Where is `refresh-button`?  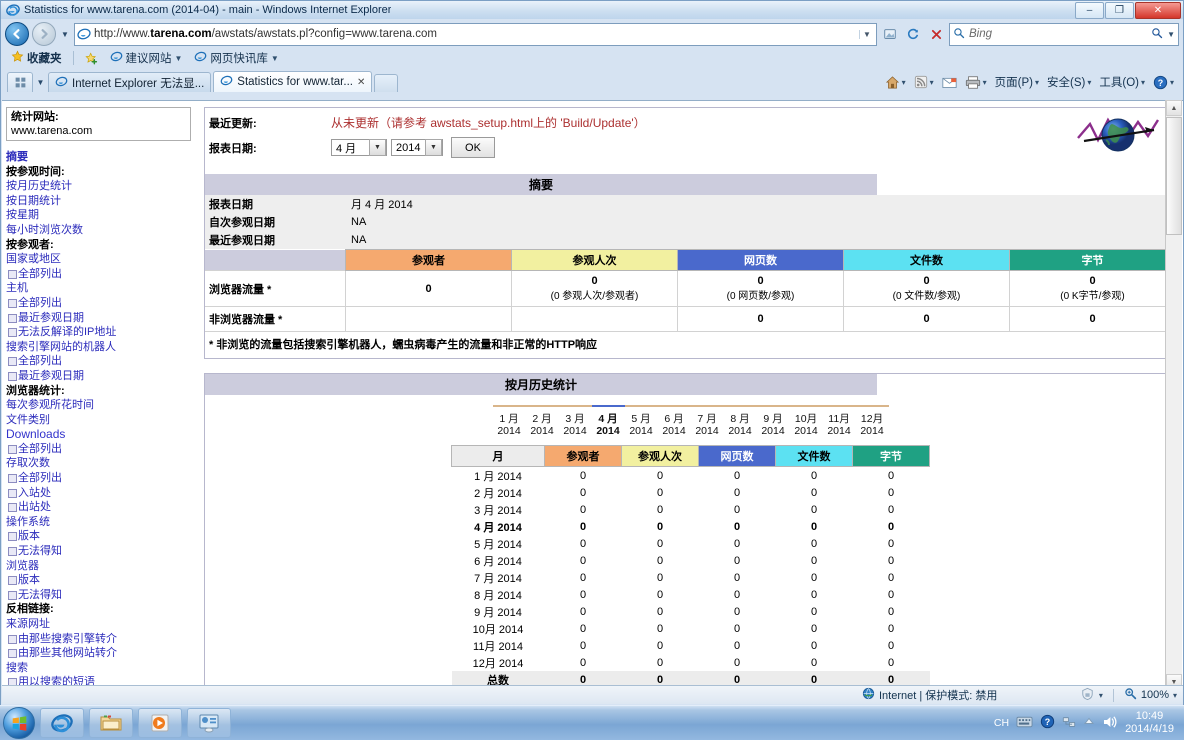 refresh-button is located at coordinates (913, 34).